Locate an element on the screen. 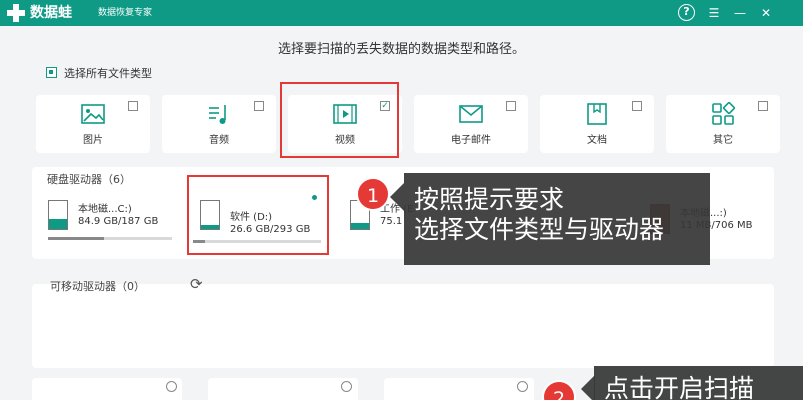 The width and height of the screenshot is (803, 400). image-icon is located at coordinates (93, 114).